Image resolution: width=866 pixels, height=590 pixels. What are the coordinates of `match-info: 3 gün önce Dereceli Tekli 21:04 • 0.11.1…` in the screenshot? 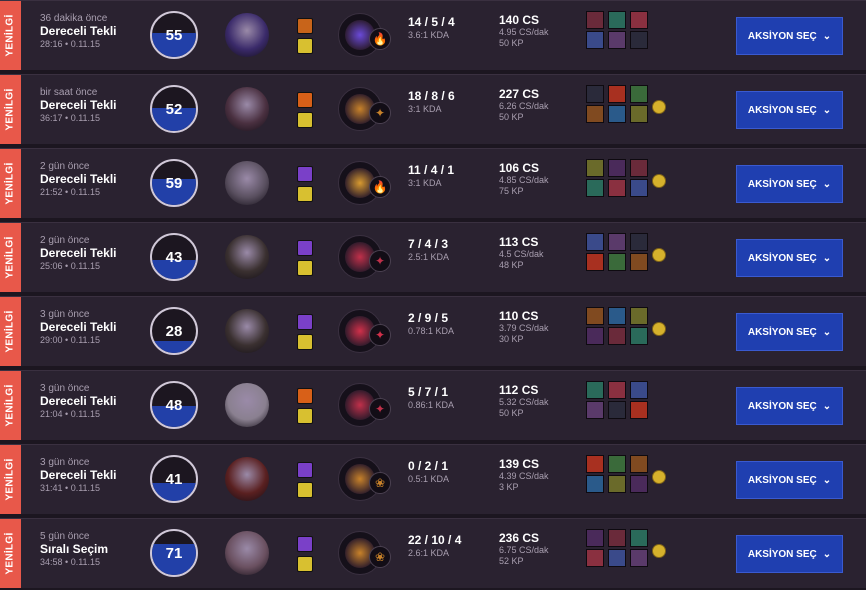 It's located at (90, 401).